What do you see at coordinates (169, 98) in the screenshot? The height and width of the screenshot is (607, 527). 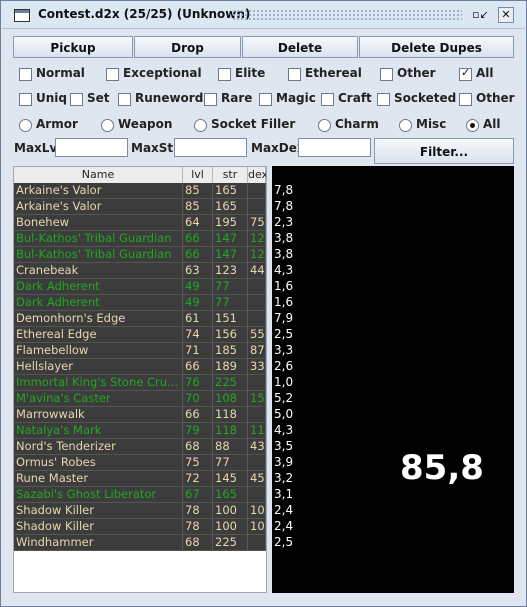 I see `rarity-filter-label: Runeword` at bounding box center [169, 98].